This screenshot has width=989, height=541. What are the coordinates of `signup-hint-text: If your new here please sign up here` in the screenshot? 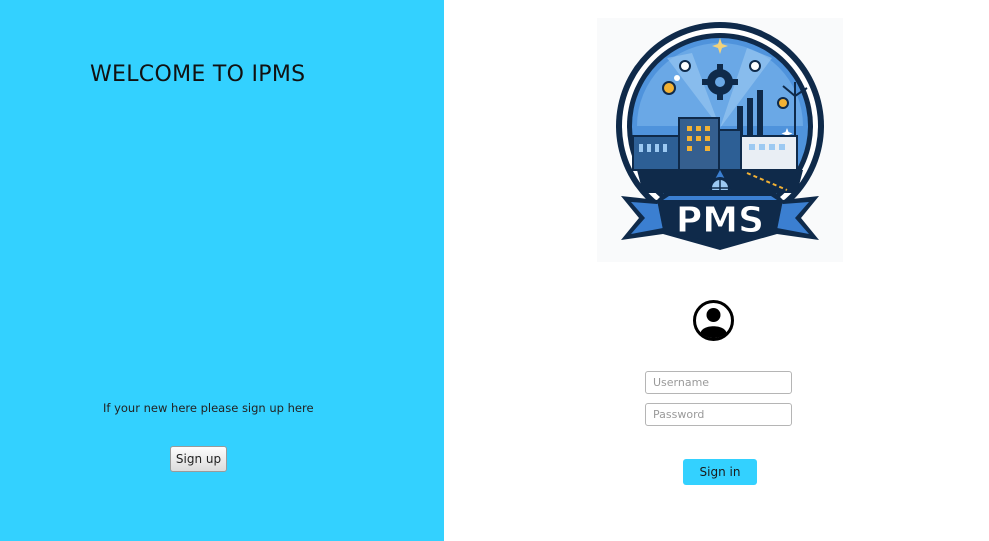 It's located at (208, 408).